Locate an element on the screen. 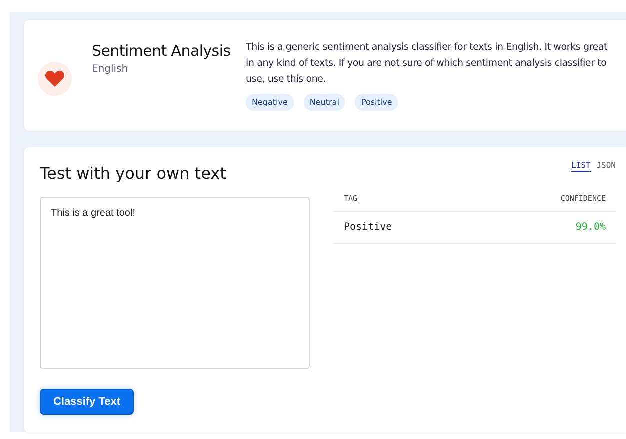 The height and width of the screenshot is (439, 626). classify-button: Classify Text is located at coordinates (87, 401).